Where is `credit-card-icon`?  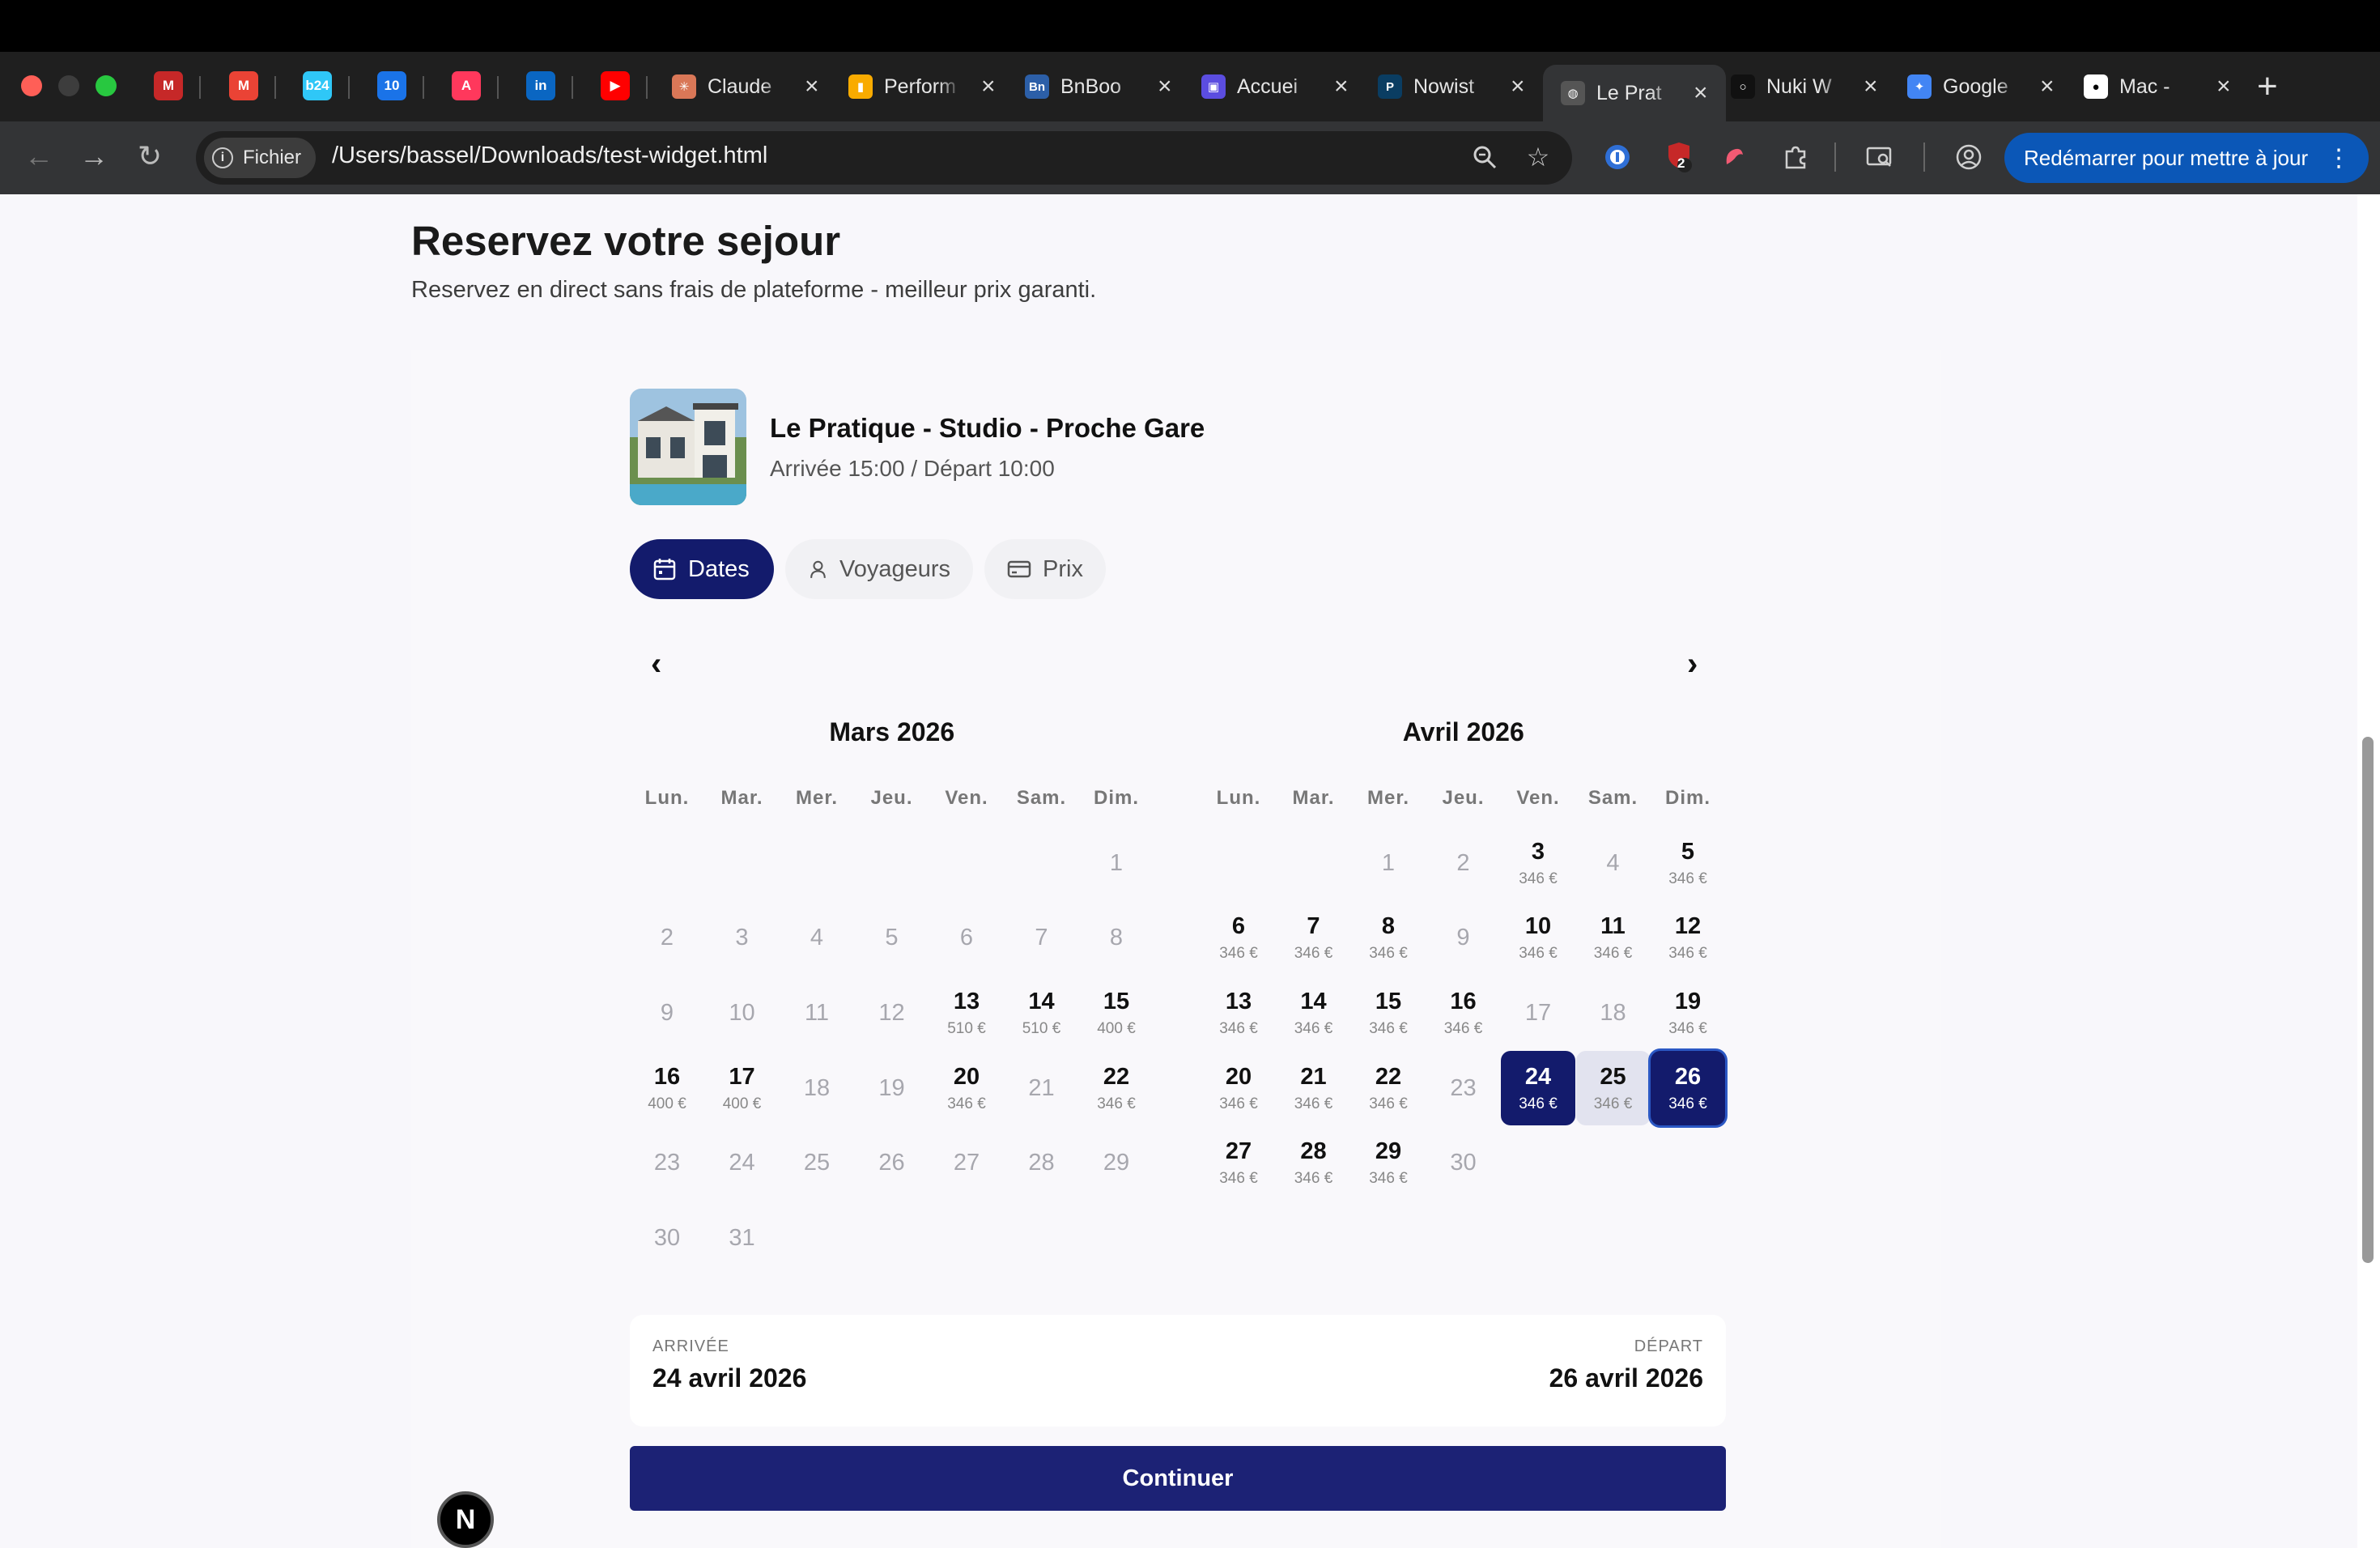
credit-card-icon is located at coordinates (1019, 569).